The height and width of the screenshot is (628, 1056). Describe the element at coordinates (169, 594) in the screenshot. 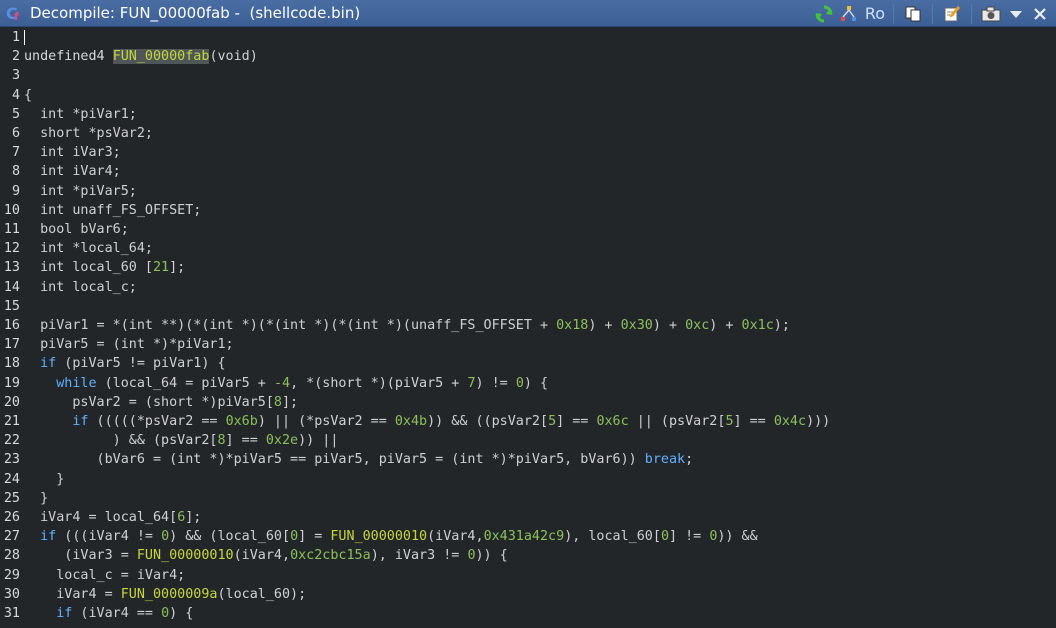

I see `function-call-token: FUN_0000009a` at that location.